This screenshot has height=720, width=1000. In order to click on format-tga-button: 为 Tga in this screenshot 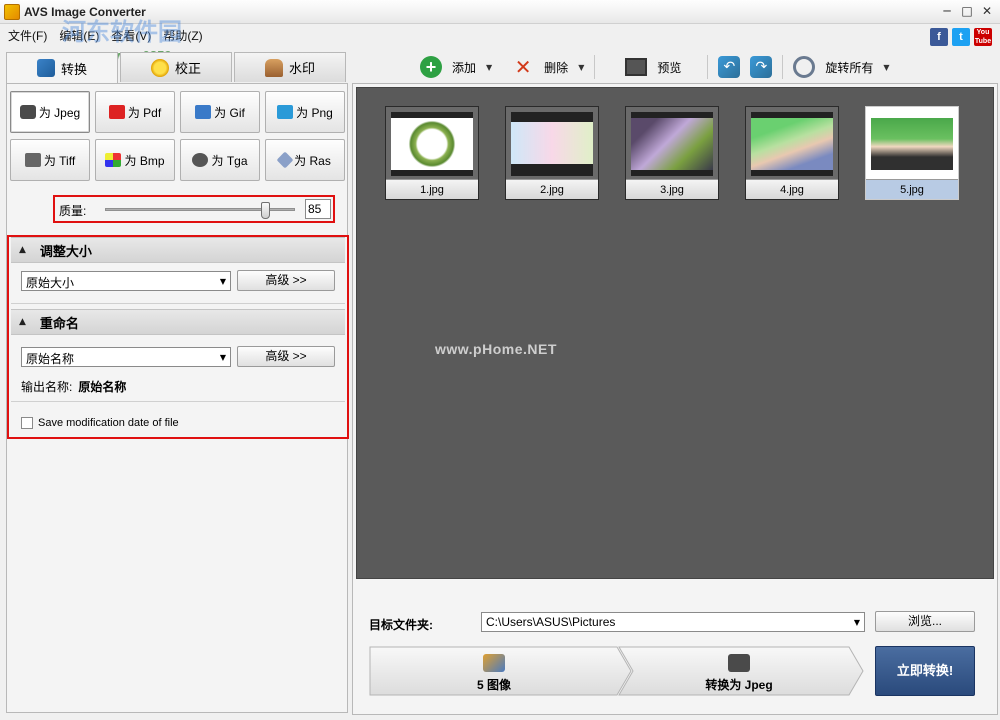, I will do `click(220, 160)`.